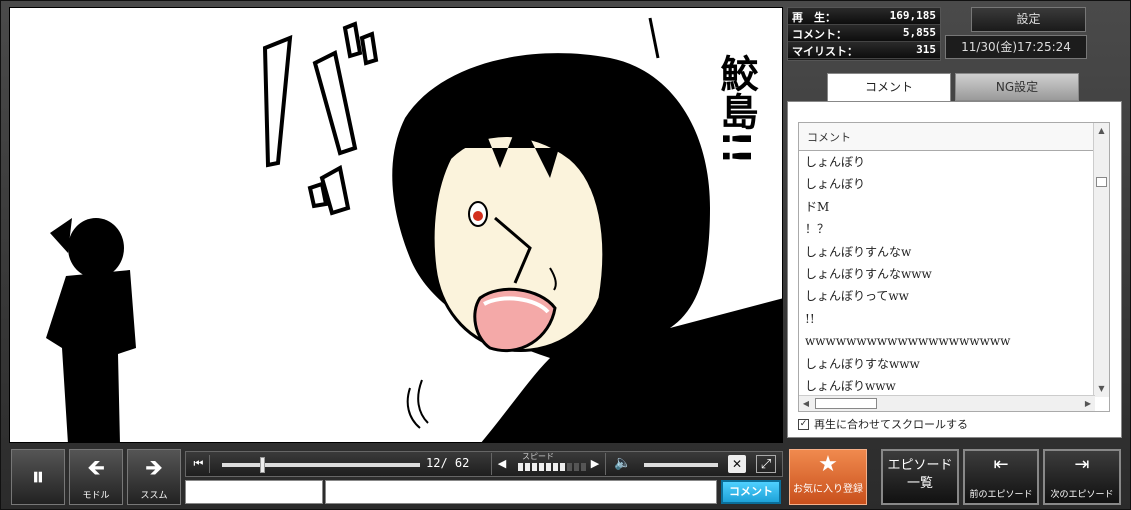 The width and height of the screenshot is (1131, 510). What do you see at coordinates (521, 492) in the screenshot?
I see `comment-input` at bounding box center [521, 492].